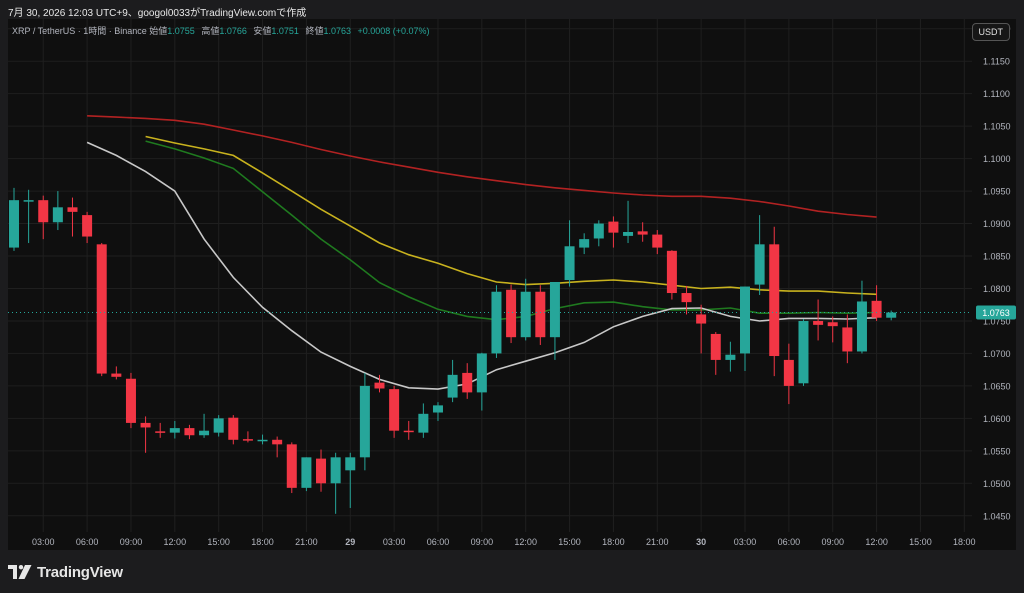 Image resolution: width=1024 pixels, height=593 pixels. I want to click on y-tick-label: 1.1100, so click(996, 94).